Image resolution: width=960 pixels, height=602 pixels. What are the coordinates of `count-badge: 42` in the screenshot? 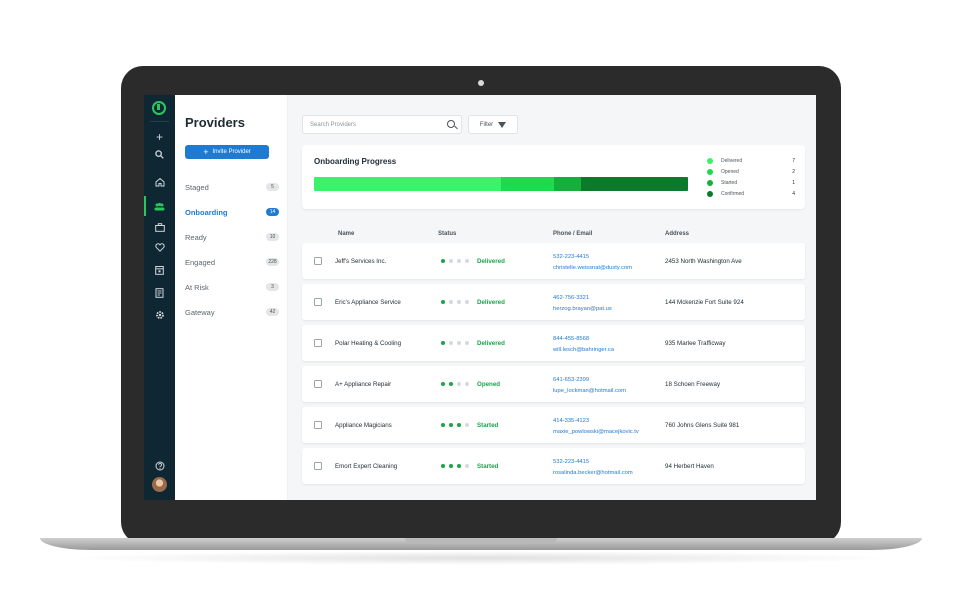 It's located at (272, 312).